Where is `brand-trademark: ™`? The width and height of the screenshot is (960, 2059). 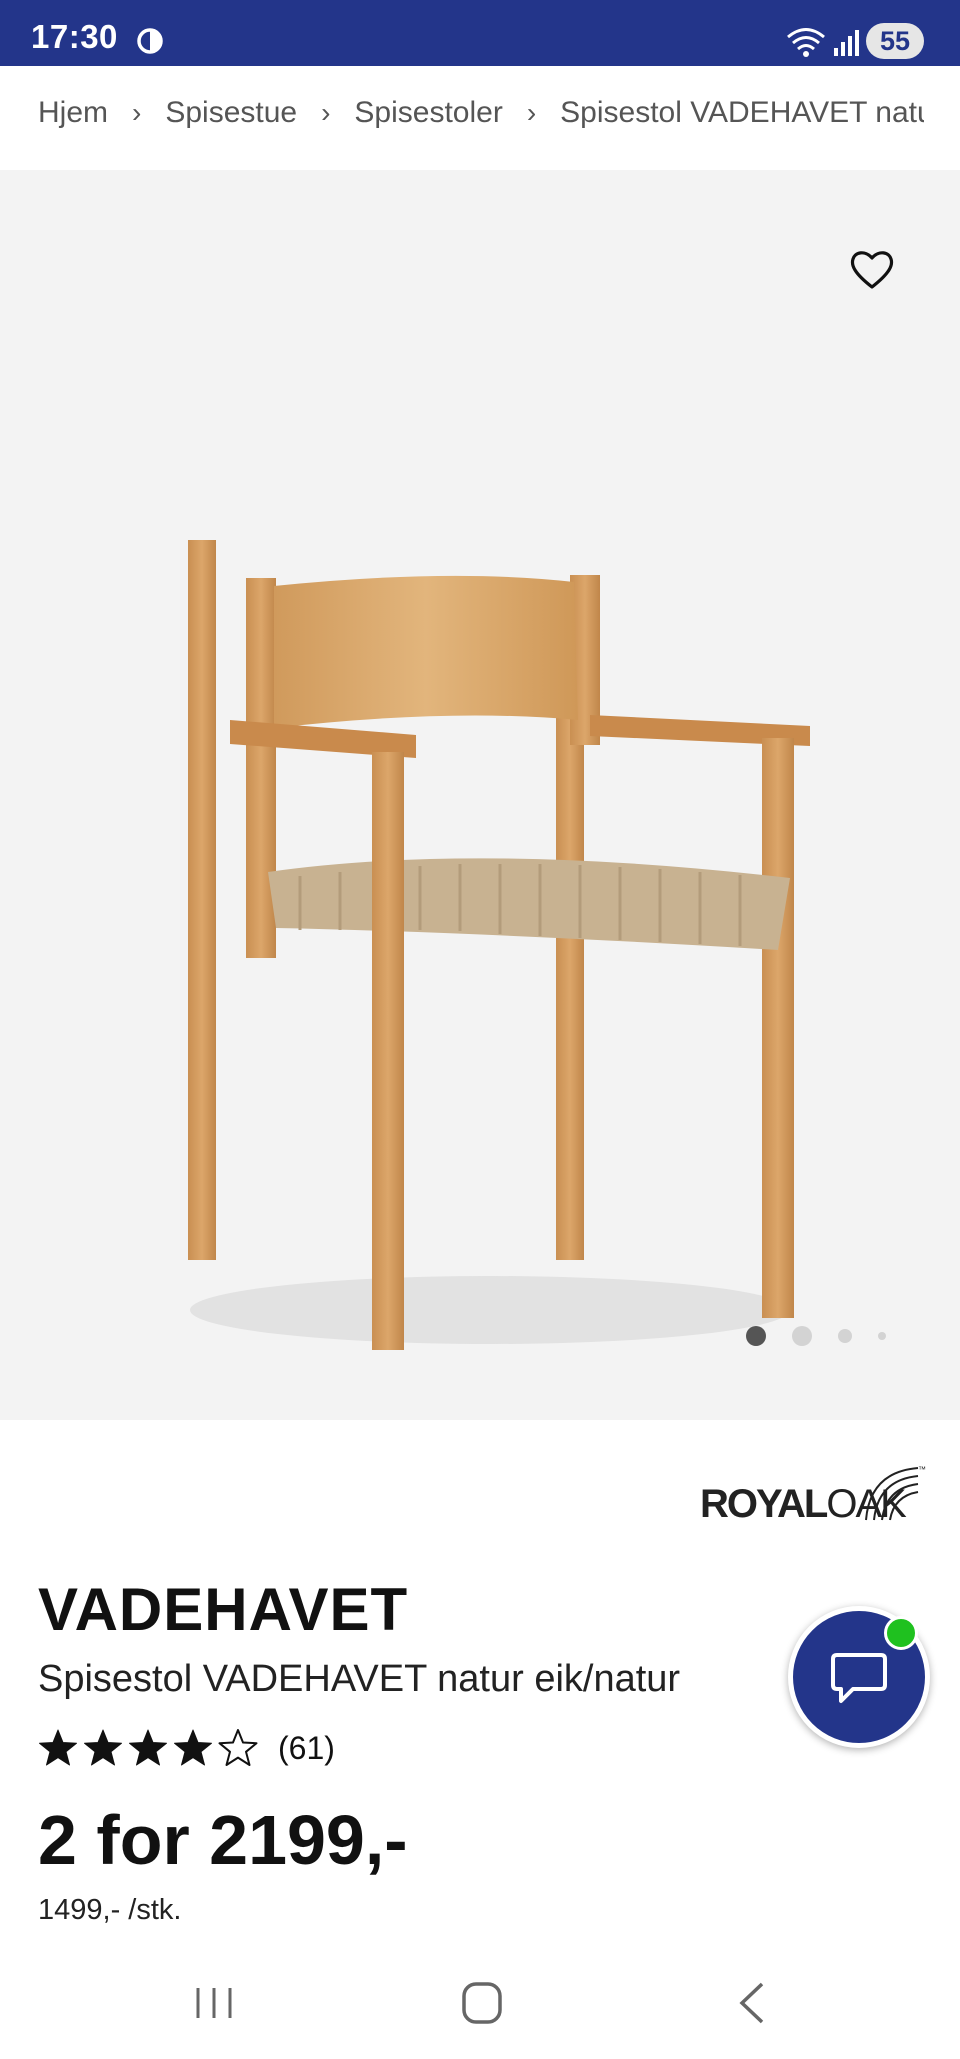 brand-trademark: ™ is located at coordinates (922, 1469).